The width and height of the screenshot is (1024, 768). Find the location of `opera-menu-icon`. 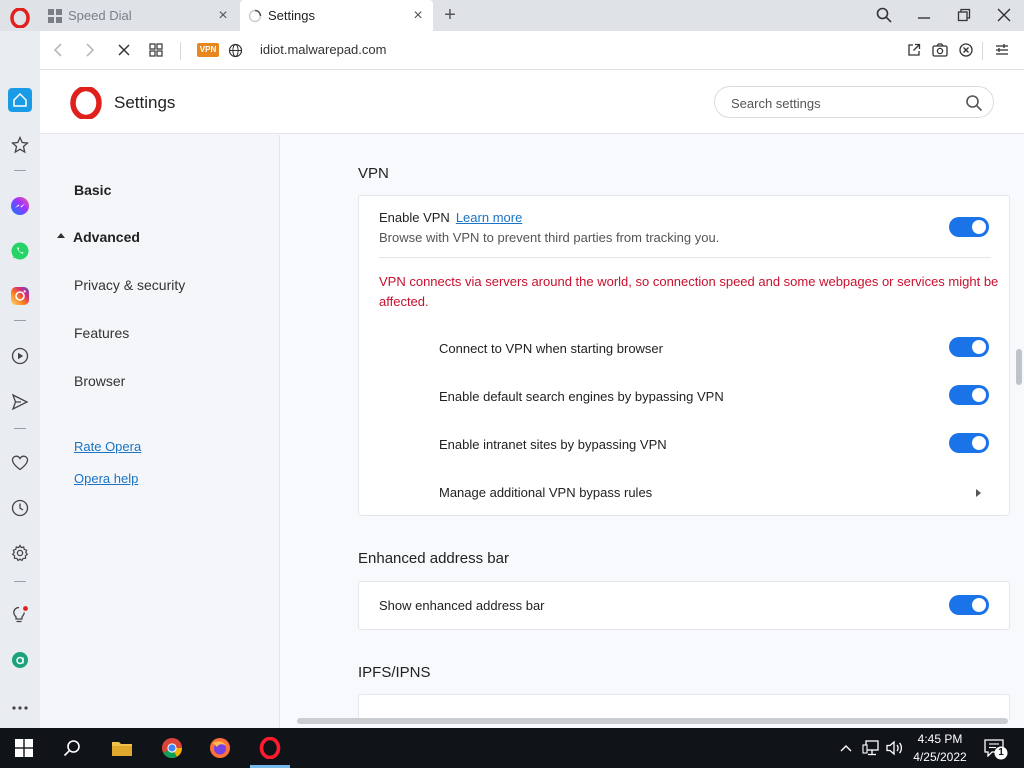

opera-menu-icon is located at coordinates (20, 18).